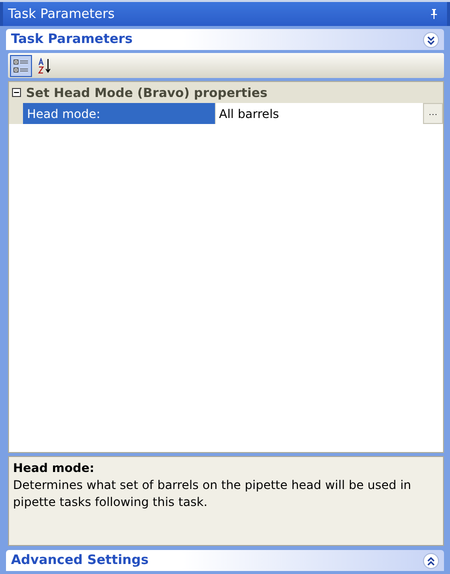 The width and height of the screenshot is (450, 574). Describe the element at coordinates (80, 560) in the screenshot. I see `section-title: Advanced Settings` at that location.